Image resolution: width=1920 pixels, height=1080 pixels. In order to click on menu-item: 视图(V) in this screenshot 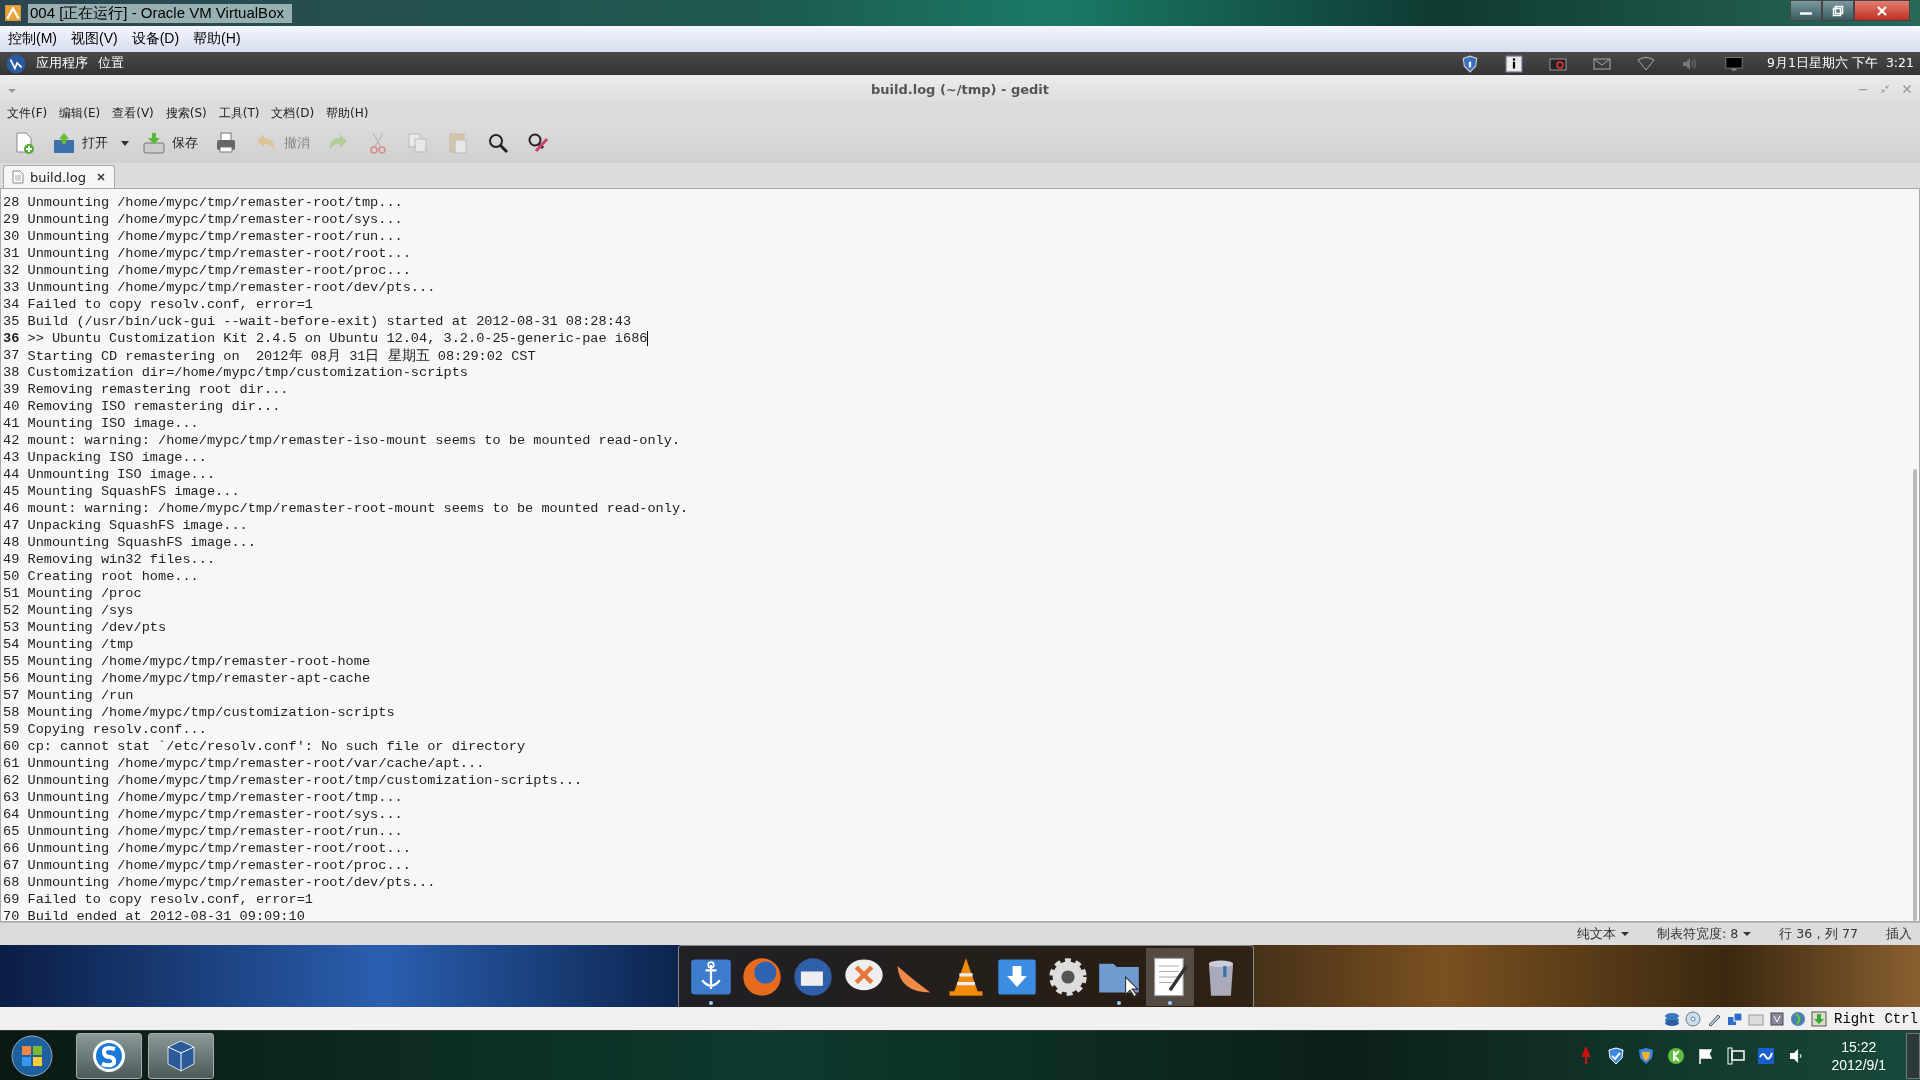, I will do `click(94, 39)`.